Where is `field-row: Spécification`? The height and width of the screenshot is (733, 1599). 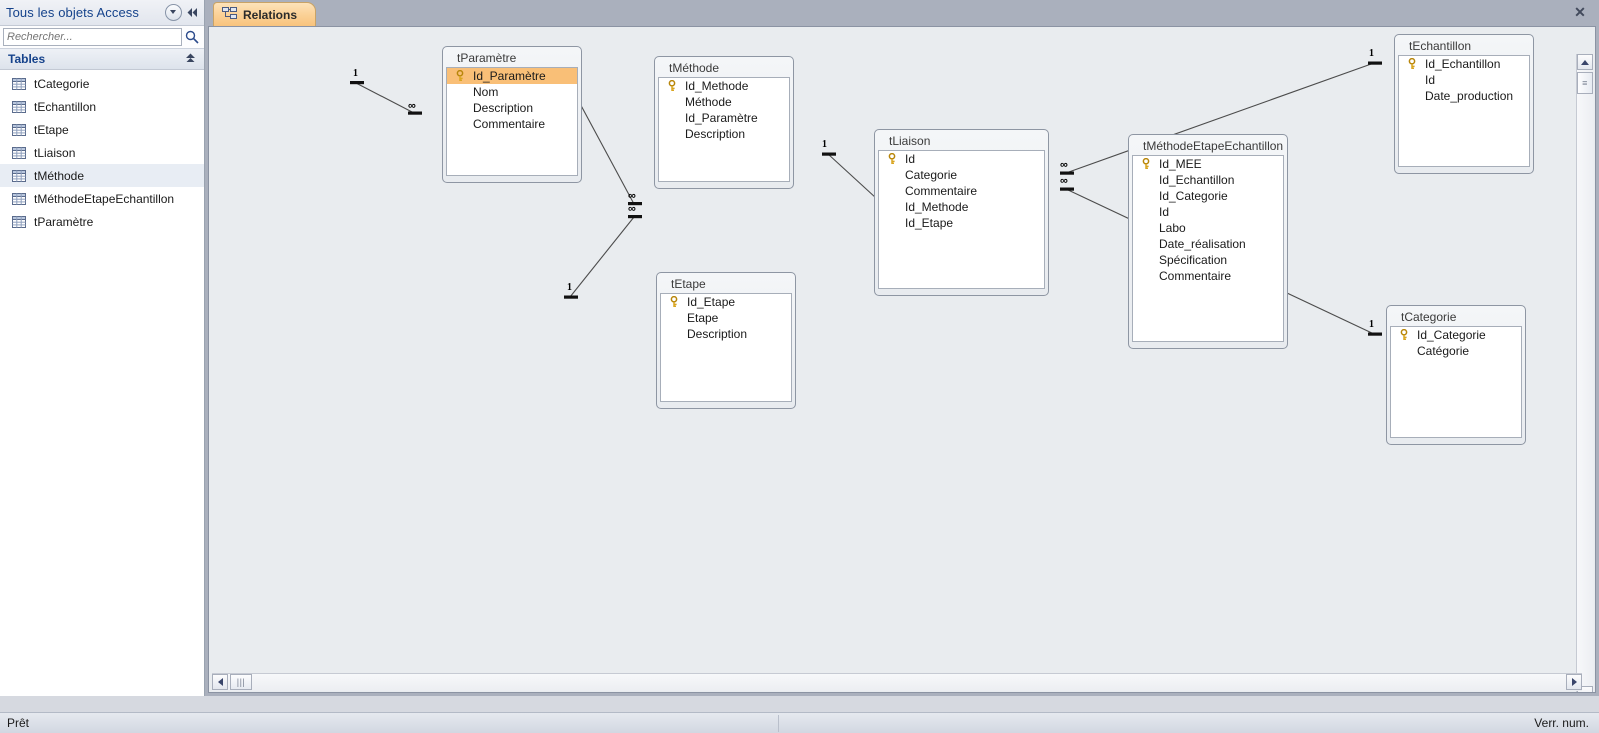
field-row: Spécification is located at coordinates (1208, 260).